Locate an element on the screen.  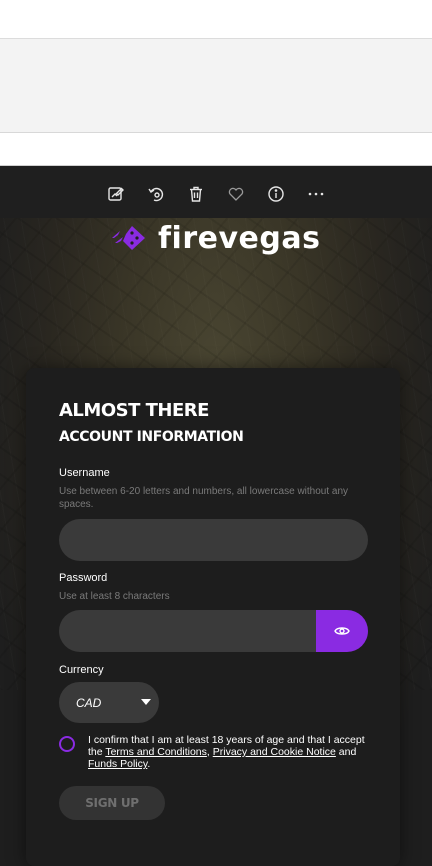
password-input is located at coordinates (187, 631).